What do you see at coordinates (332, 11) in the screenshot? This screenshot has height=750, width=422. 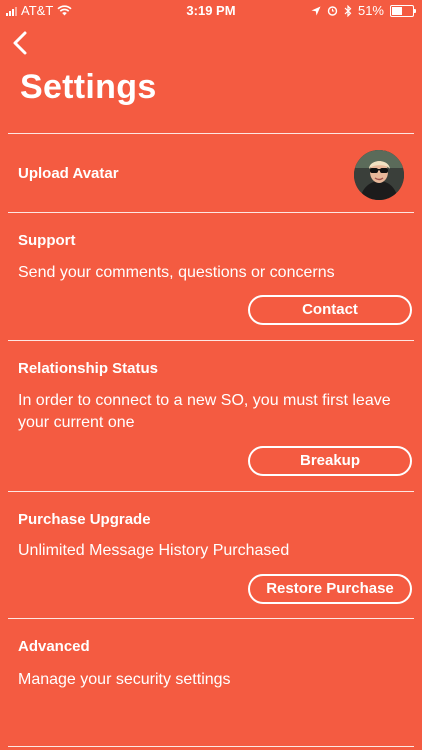 I see `alarm-icon` at bounding box center [332, 11].